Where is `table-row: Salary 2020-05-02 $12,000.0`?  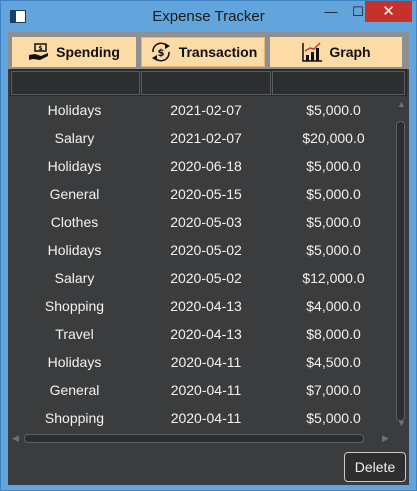 table-row: Salary 2020-05-02 $12,000.0 is located at coordinates (201, 278).